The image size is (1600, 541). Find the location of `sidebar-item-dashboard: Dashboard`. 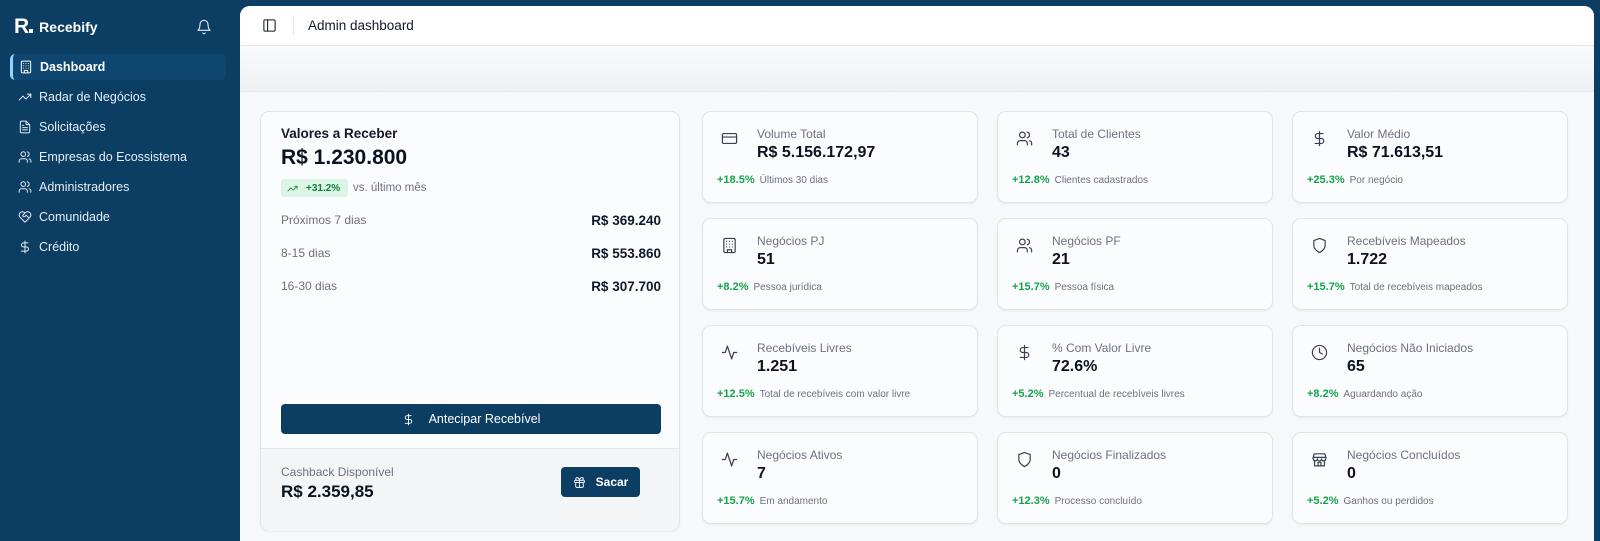

sidebar-item-dashboard: Dashboard is located at coordinates (118, 67).